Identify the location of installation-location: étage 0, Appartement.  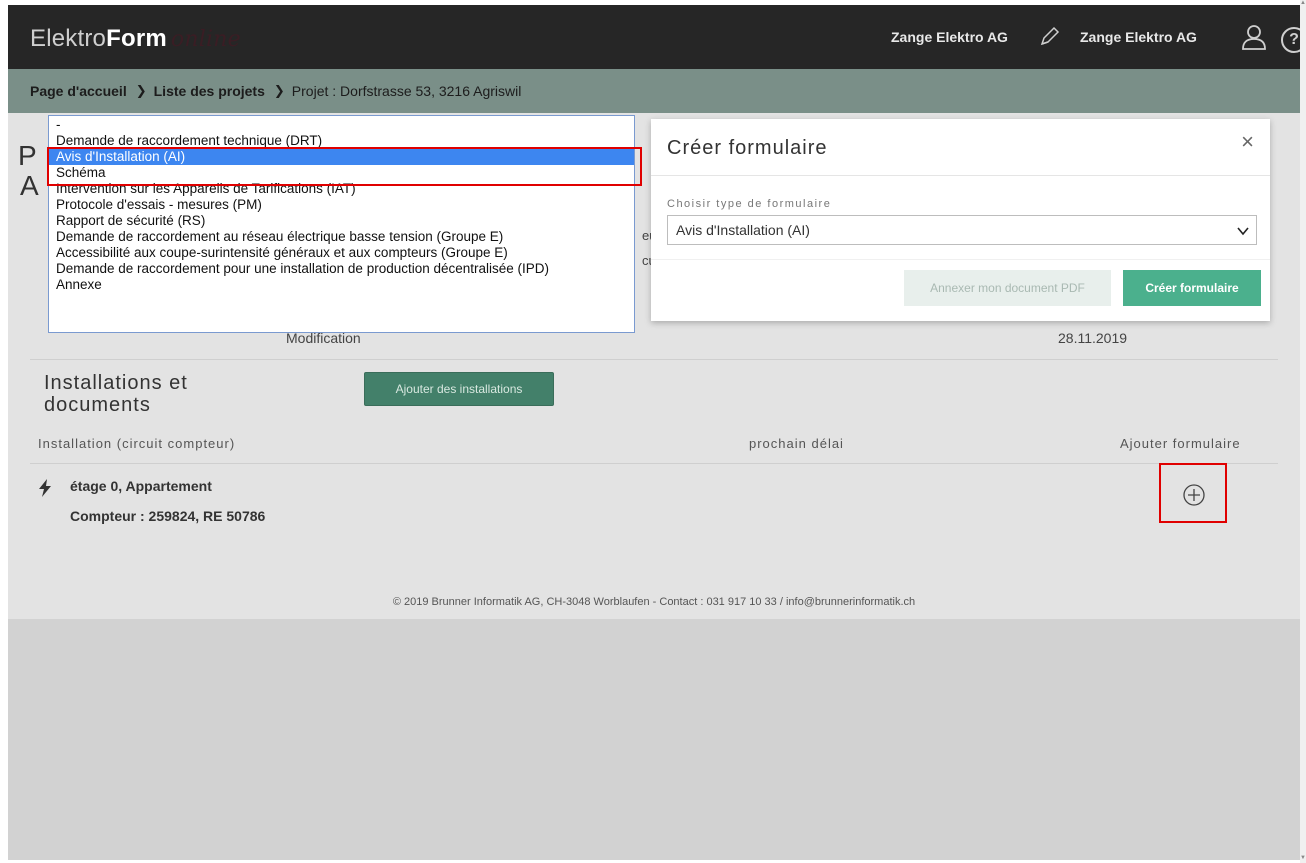
(141, 486).